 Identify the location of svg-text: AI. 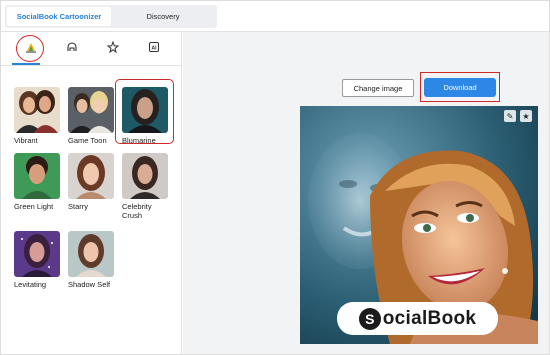
(155, 48).